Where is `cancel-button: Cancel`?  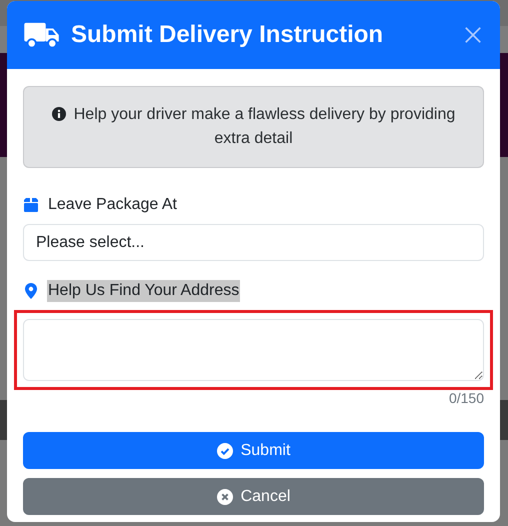
cancel-button: Cancel is located at coordinates (253, 496).